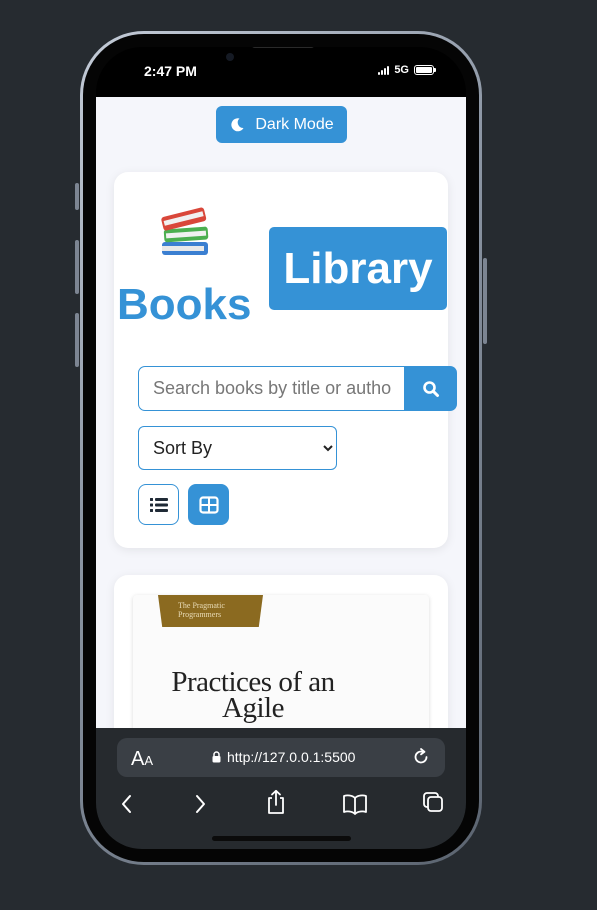  What do you see at coordinates (237, 448) in the screenshot?
I see `sort-select: Sort By` at bounding box center [237, 448].